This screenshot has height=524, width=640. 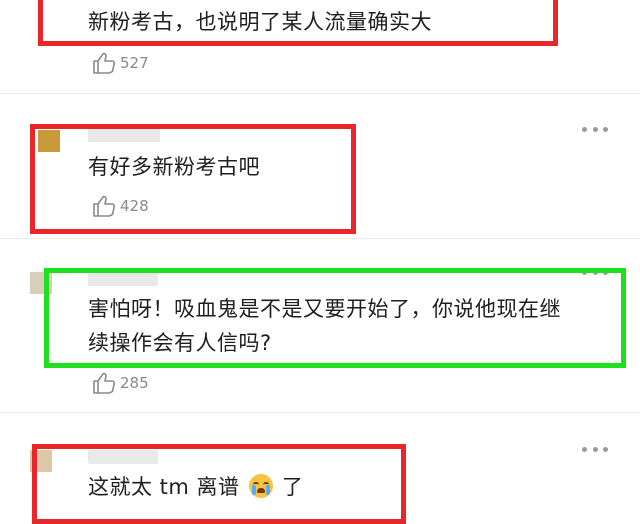 I want to click on comment-text: 这就太 tm 离谱 了, so click(x=195, y=487).